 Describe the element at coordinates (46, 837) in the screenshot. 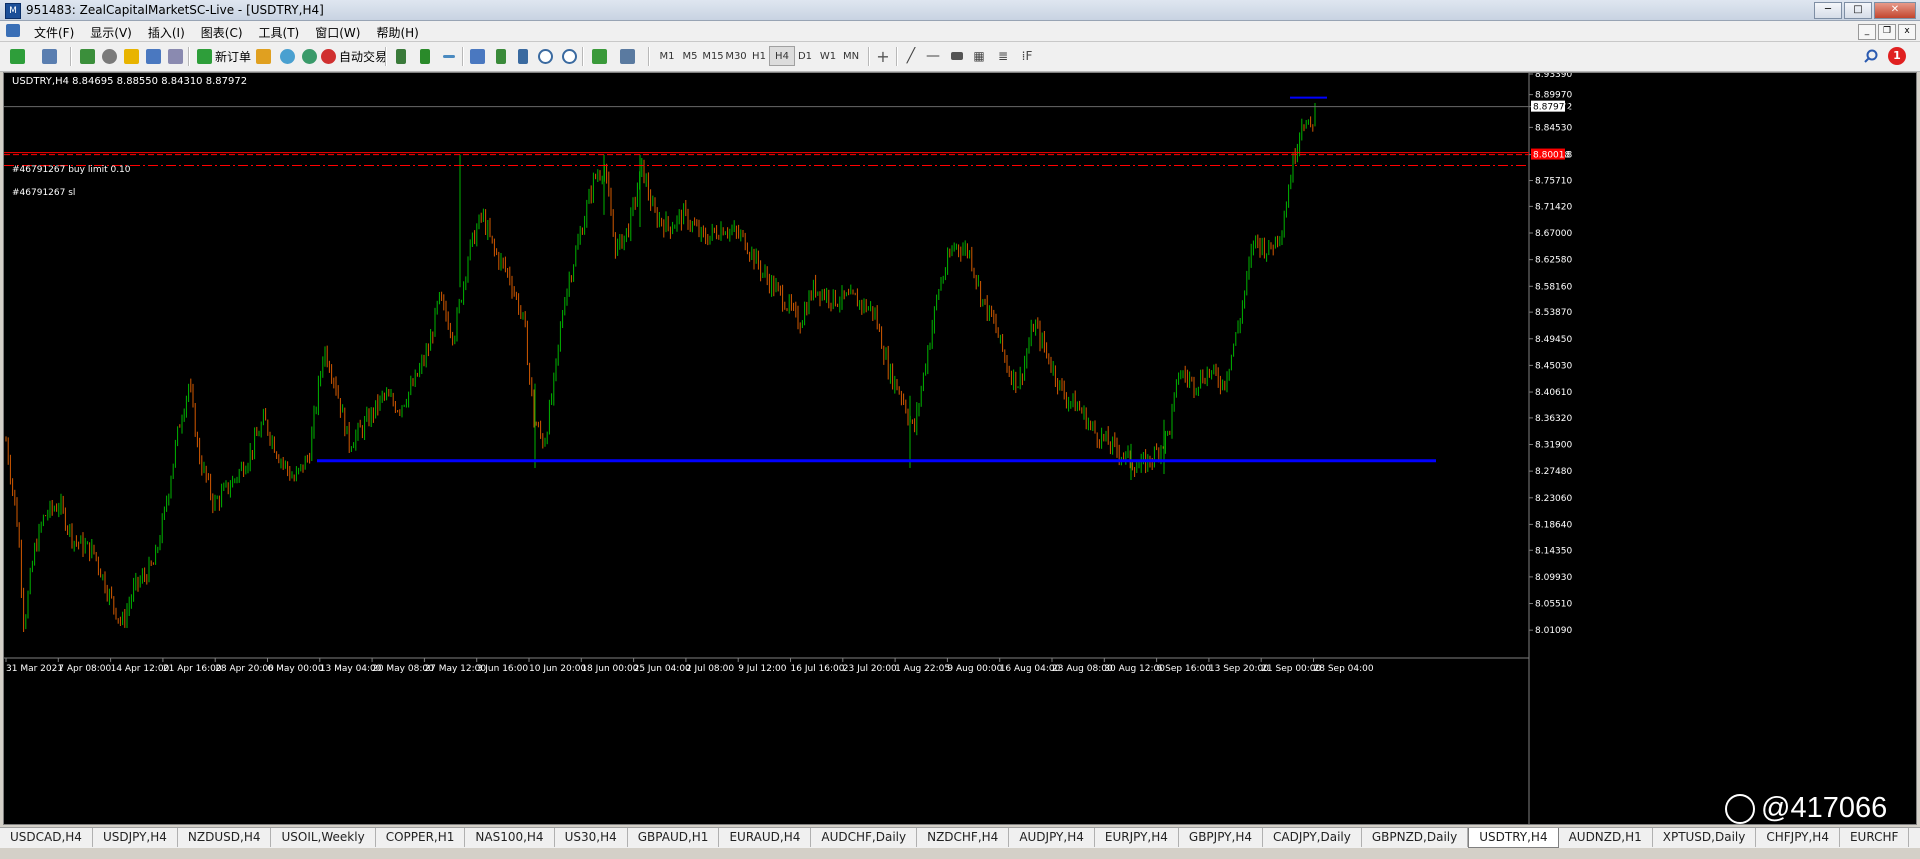

I see `chart-tab: USDCAD,H4` at that location.